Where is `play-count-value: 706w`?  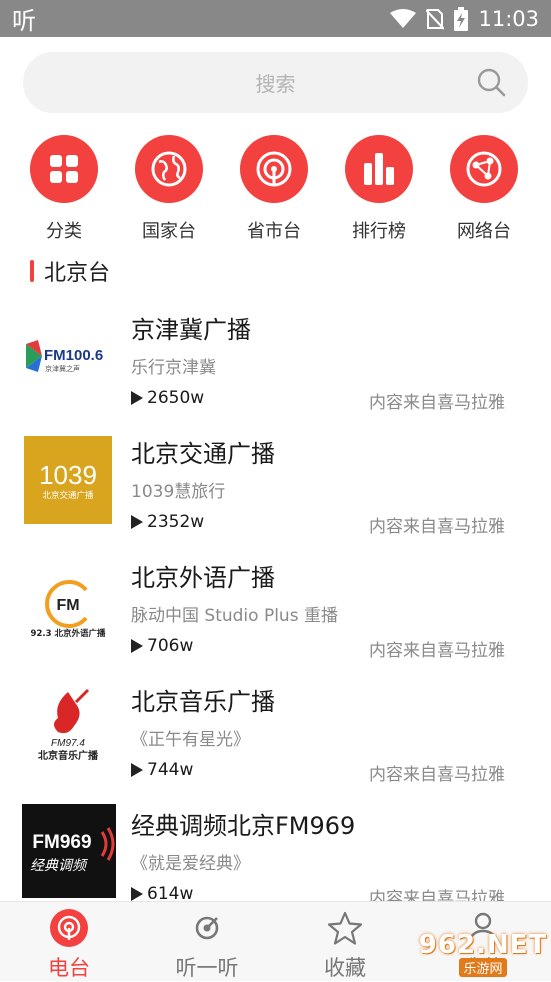 play-count-value: 706w is located at coordinates (170, 646).